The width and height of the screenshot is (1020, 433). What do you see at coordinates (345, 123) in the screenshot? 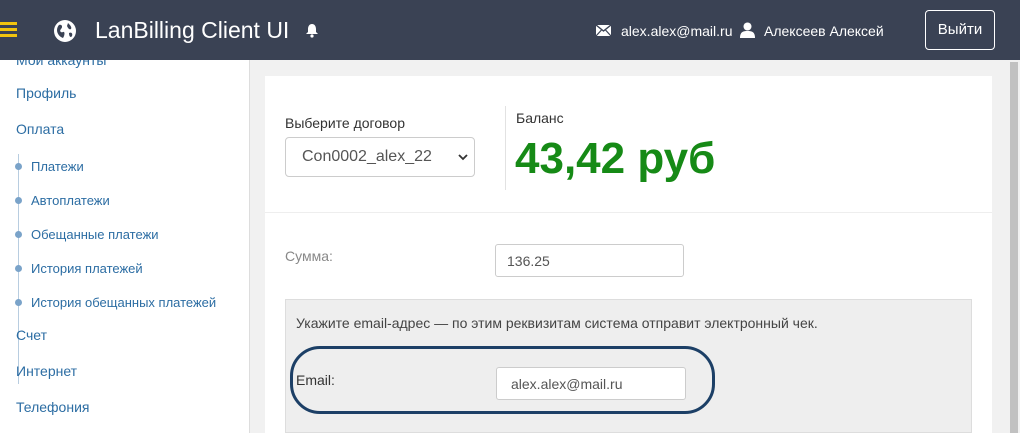
I see `contract-label: Выберите договор` at bounding box center [345, 123].